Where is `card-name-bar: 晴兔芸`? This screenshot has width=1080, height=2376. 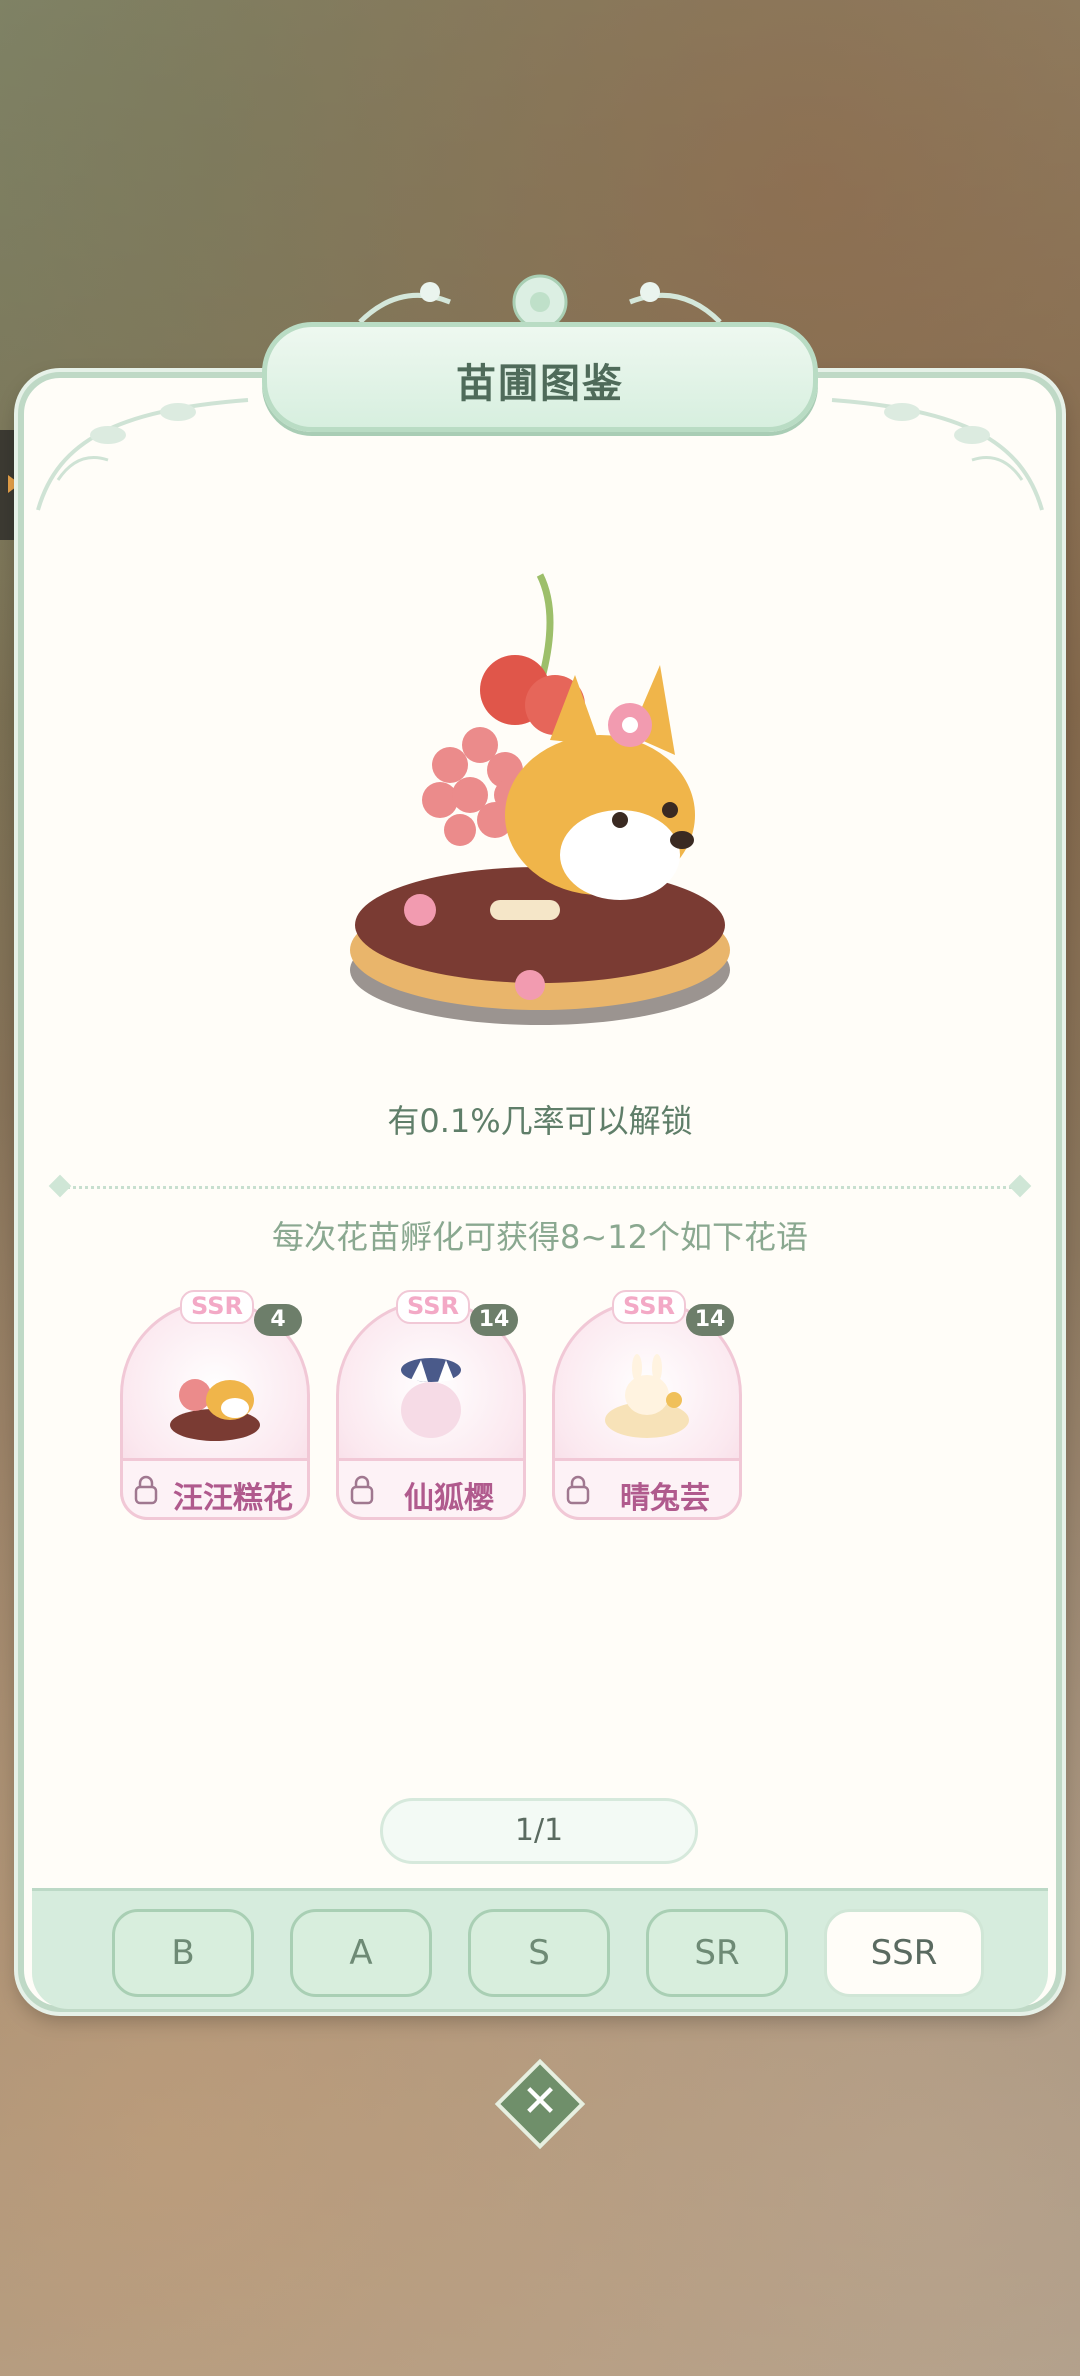
card-name-bar: 晴兔芸 is located at coordinates (647, 1489).